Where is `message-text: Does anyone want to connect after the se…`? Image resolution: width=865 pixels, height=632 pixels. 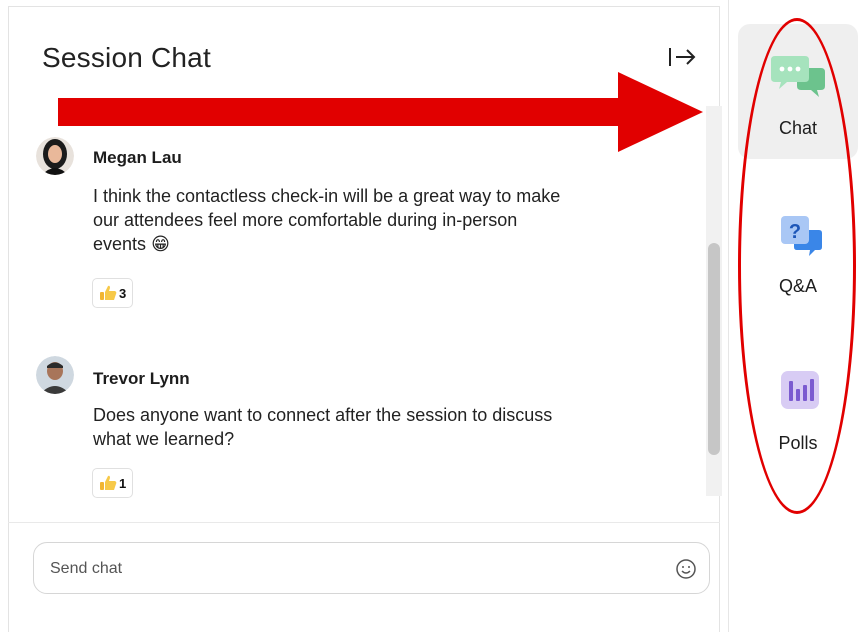
message-text: Does anyone want to connect after the se… is located at coordinates (323, 427).